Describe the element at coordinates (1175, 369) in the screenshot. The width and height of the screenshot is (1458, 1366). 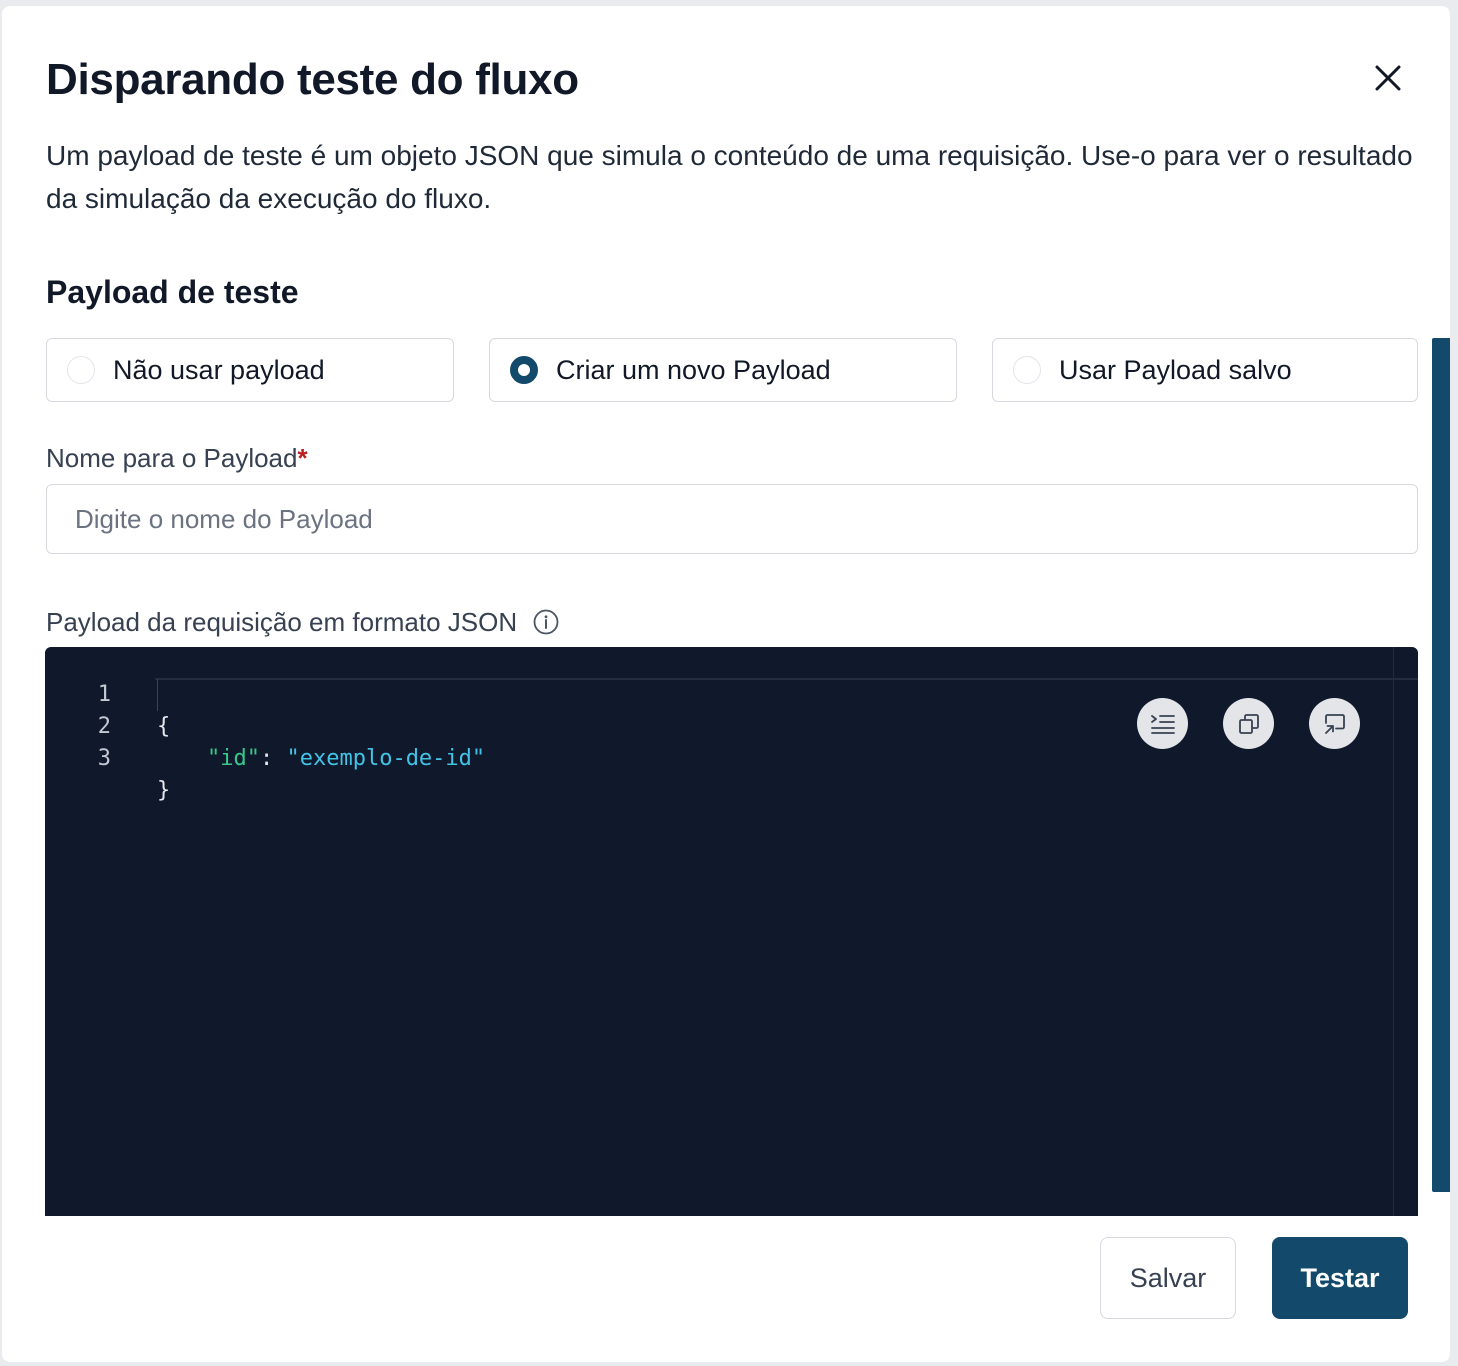
I see `radio-option-label: Usar Payload salvo` at that location.